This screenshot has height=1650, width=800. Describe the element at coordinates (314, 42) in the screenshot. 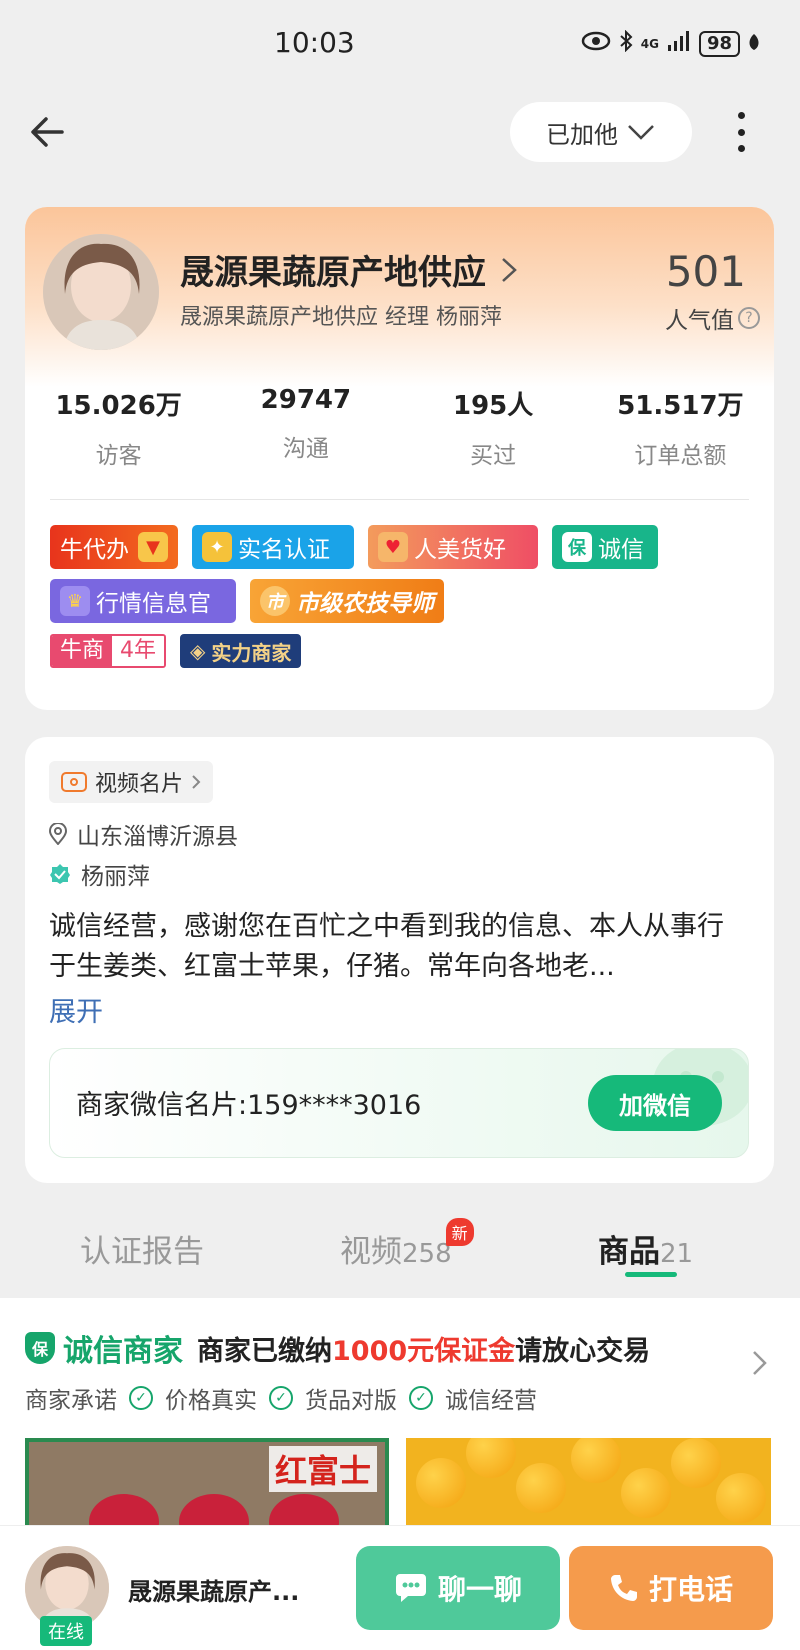

I see `status-time: 10:03` at that location.